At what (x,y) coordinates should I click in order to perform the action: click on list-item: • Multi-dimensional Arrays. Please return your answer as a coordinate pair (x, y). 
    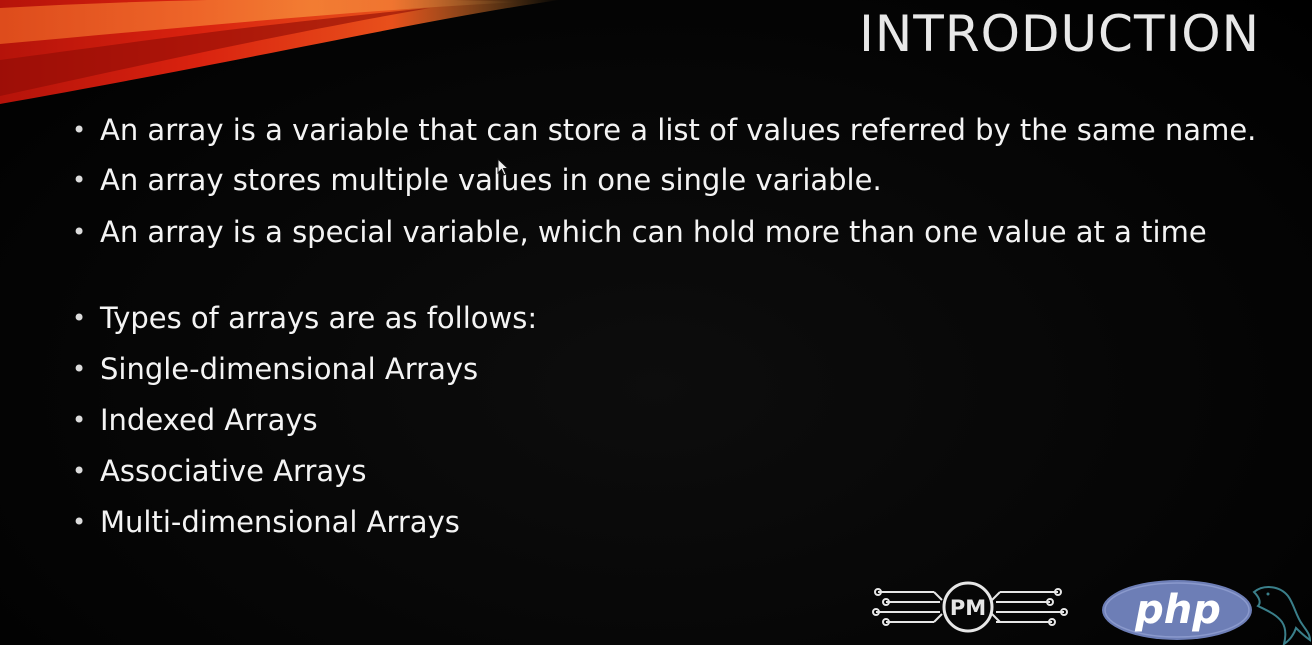
    Looking at the image, I should click on (672, 522).